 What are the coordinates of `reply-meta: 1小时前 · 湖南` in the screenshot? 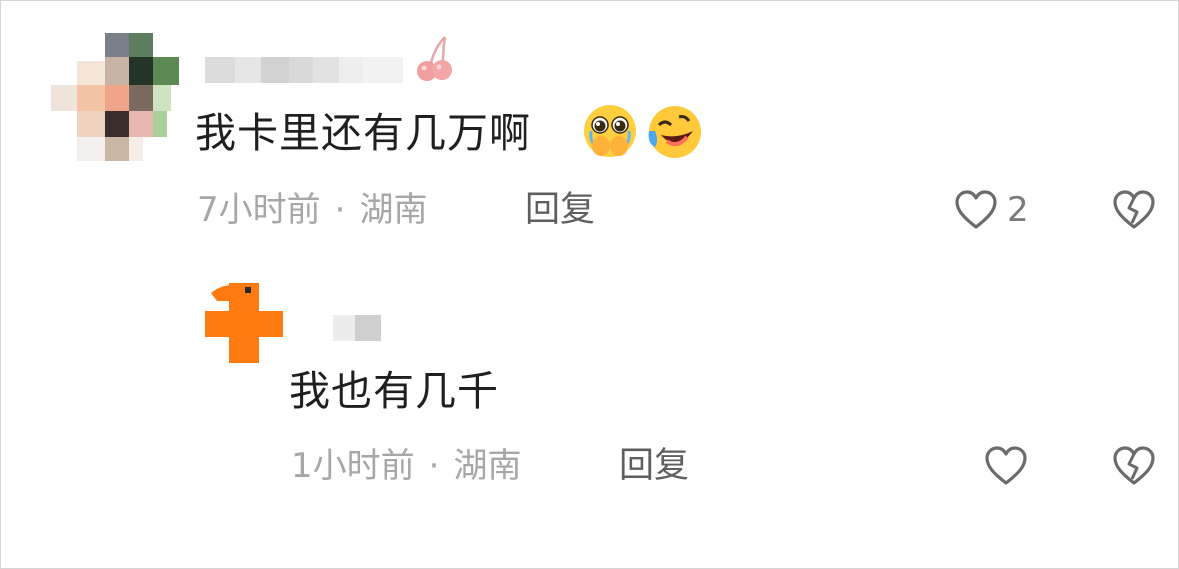 It's located at (406, 466).